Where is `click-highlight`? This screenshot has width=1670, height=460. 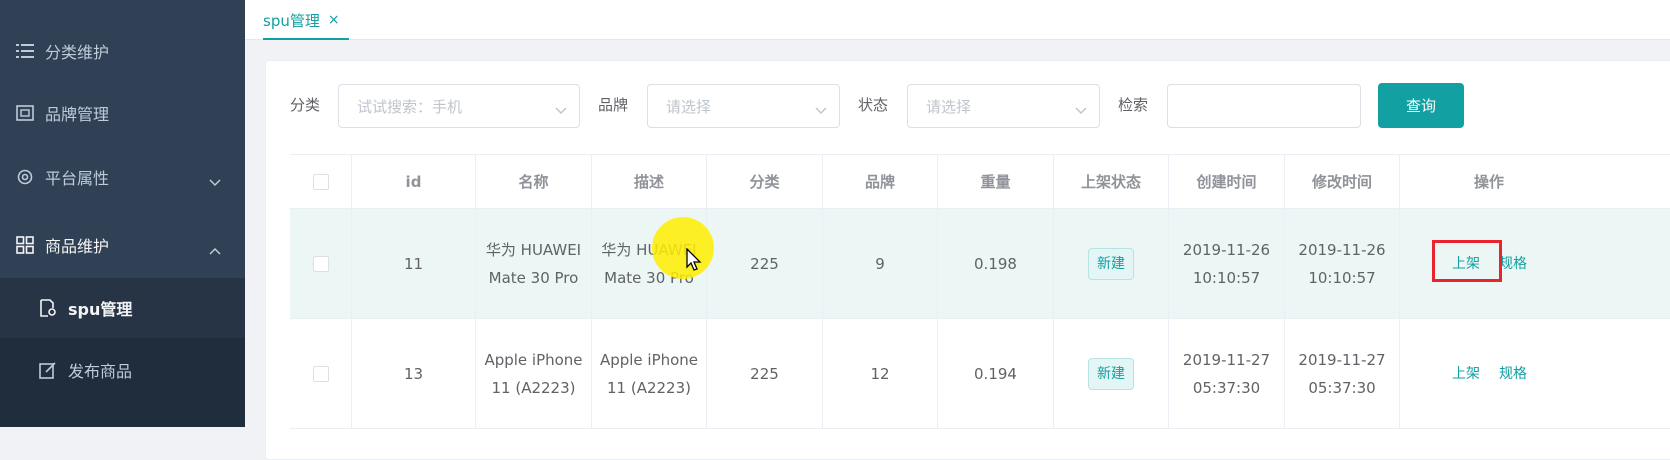 click-highlight is located at coordinates (683, 248).